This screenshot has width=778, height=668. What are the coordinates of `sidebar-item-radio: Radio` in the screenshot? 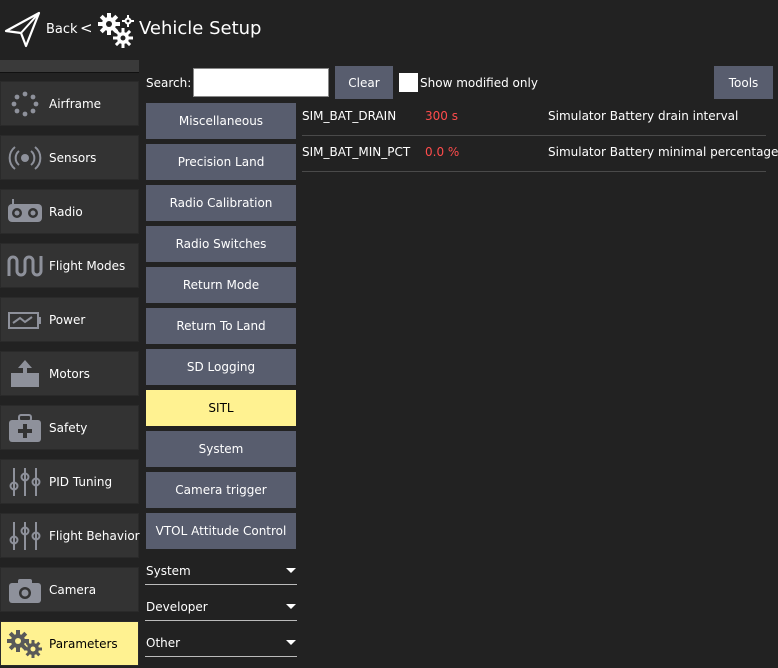 It's located at (69, 211).